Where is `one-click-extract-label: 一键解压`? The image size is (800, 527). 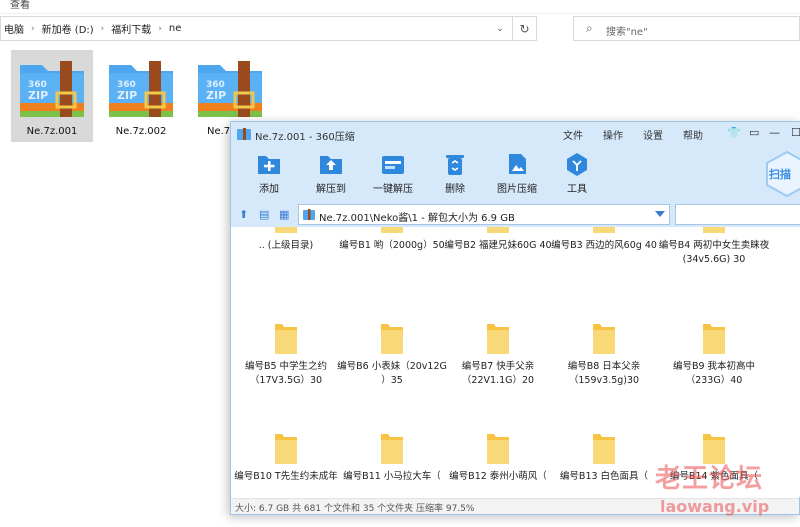 one-click-extract-label: 一键解压 is located at coordinates (393, 189).